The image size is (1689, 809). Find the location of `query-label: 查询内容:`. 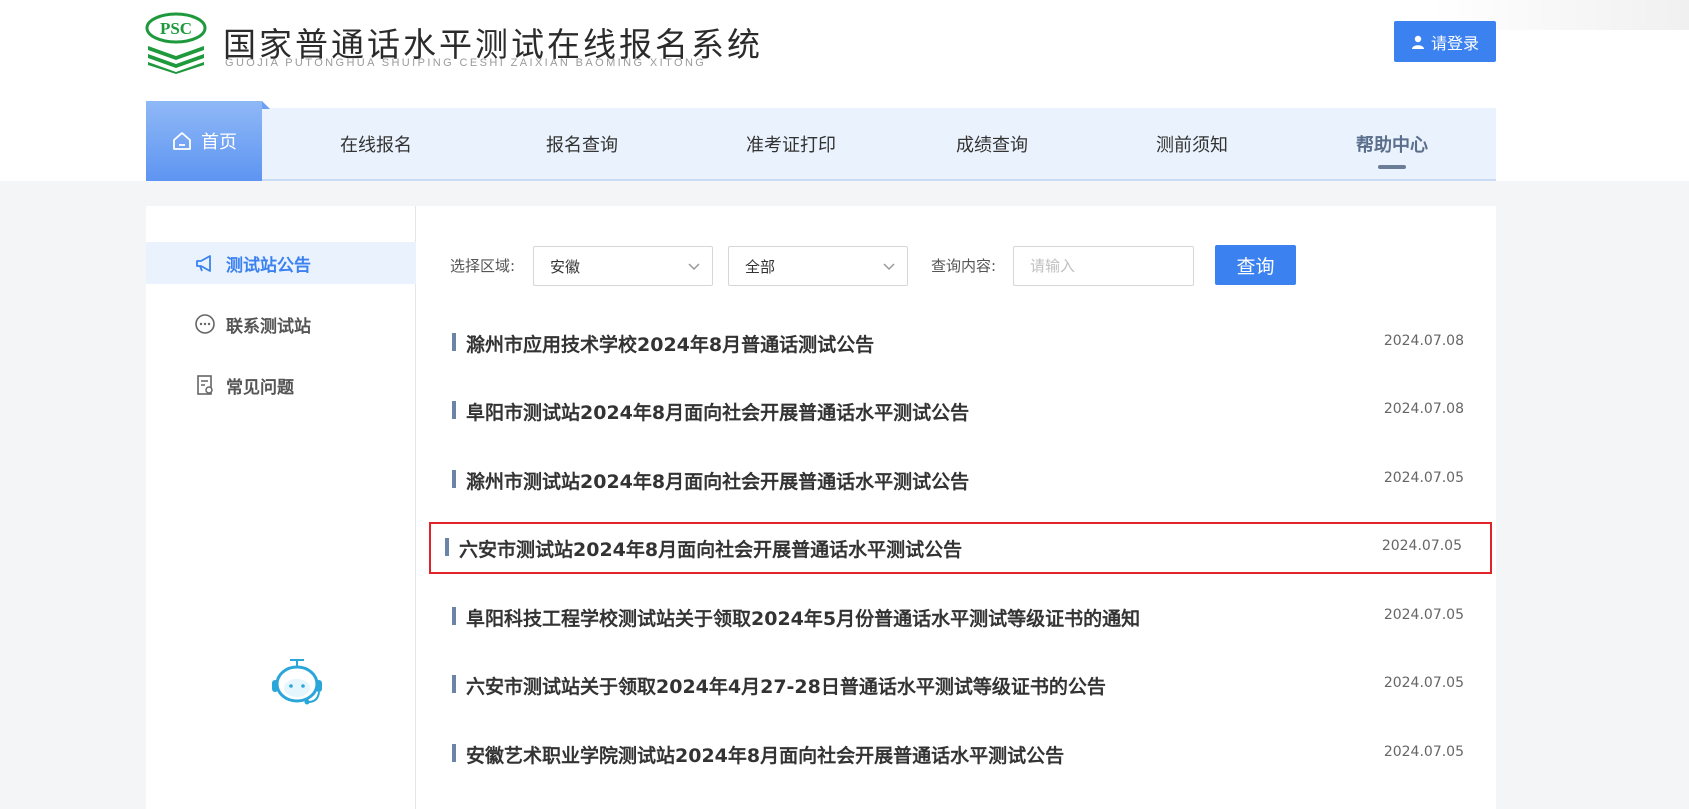

query-label: 查询内容: is located at coordinates (964, 266).